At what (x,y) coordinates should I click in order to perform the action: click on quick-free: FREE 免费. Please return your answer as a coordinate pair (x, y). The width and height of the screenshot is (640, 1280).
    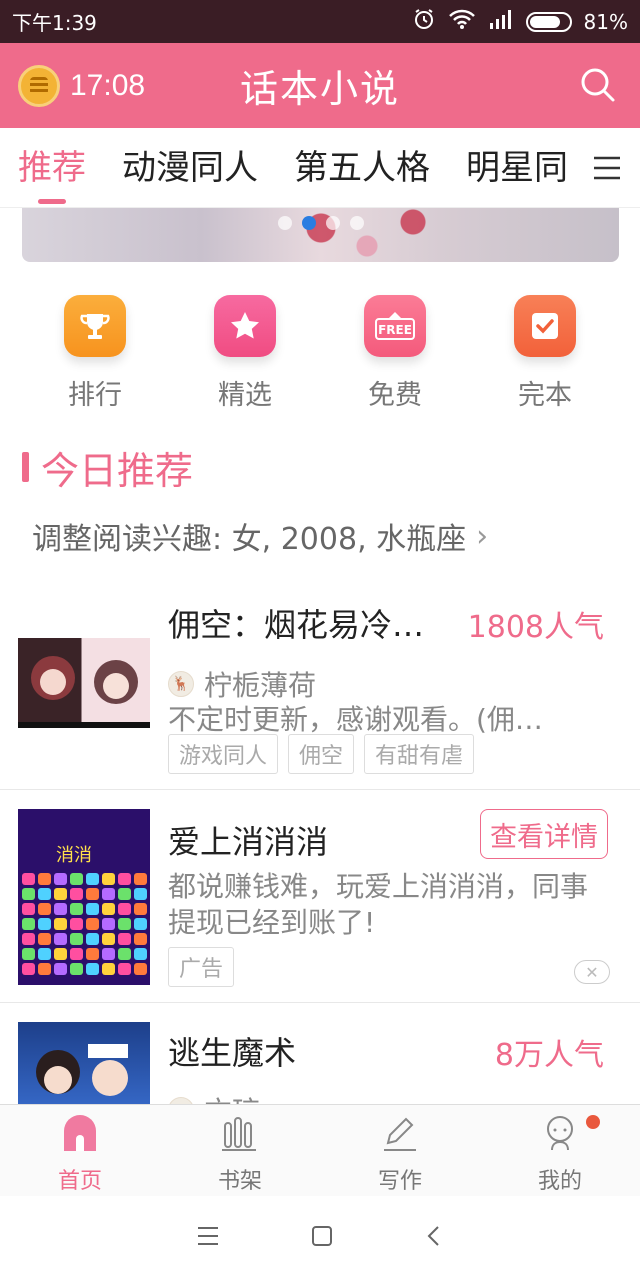
    Looking at the image, I should click on (395, 355).